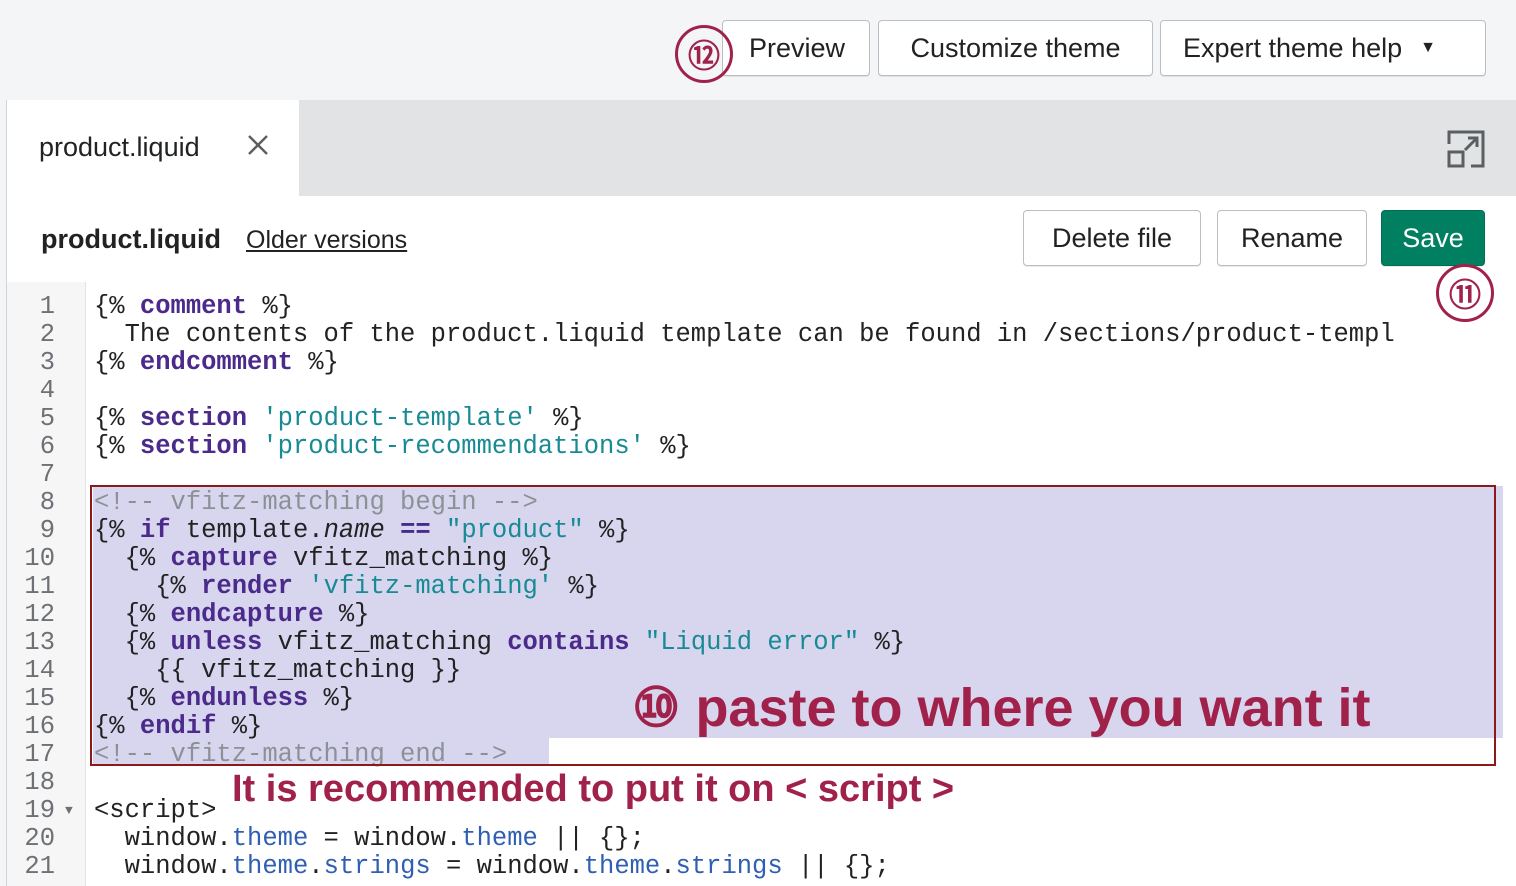 This screenshot has width=1516, height=886. Describe the element at coordinates (1033, 708) in the screenshot. I see `step-10-text: paste to where you want it` at that location.